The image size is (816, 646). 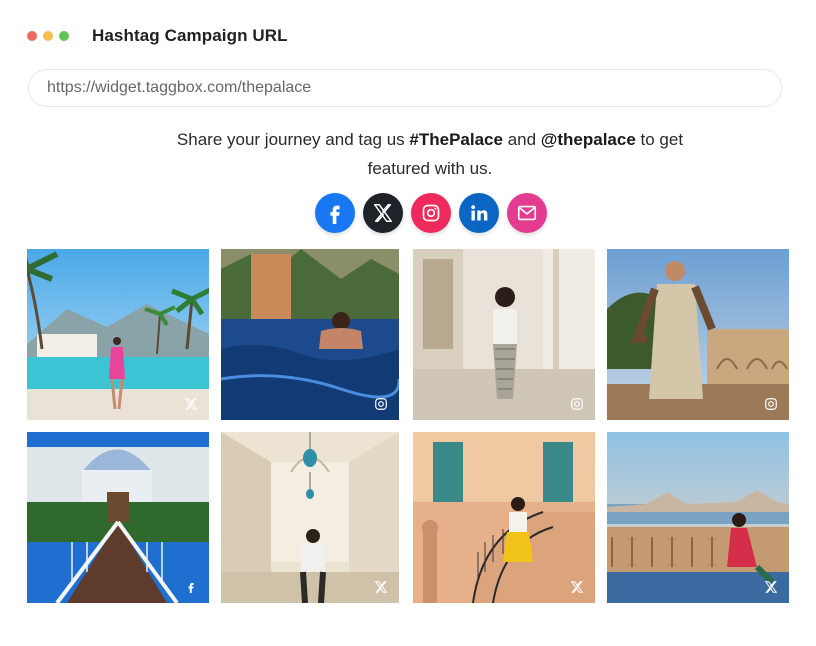 I want to click on window-title: Hashtag Campaign URL, so click(x=190, y=35).